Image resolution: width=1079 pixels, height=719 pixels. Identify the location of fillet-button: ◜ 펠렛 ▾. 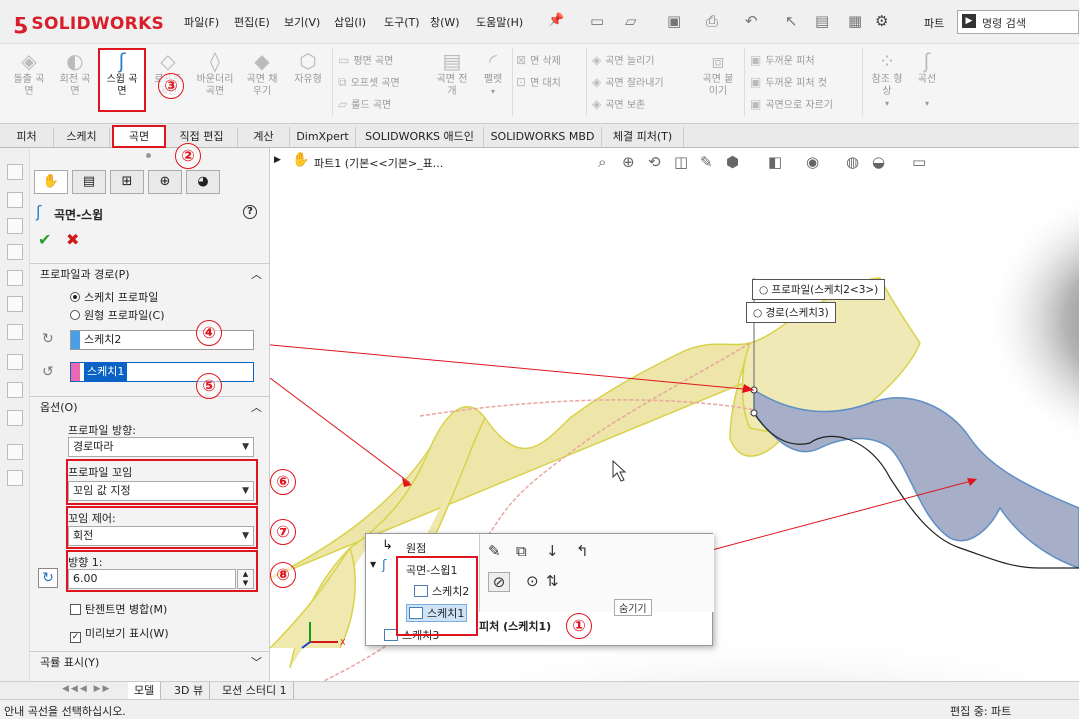
(493, 74).